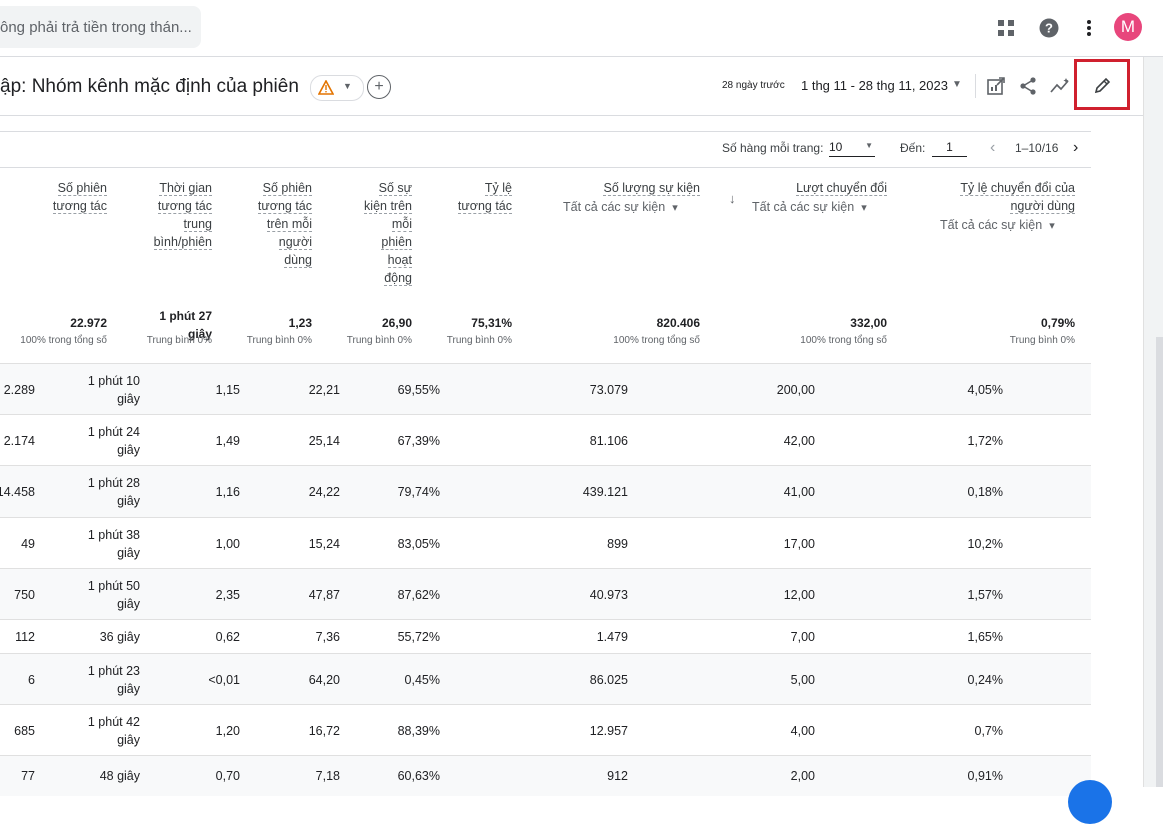  Describe the element at coordinates (388, 233) in the screenshot. I see `column-header: Số sự kiện trên mỗi phiên hoạt động` at that location.